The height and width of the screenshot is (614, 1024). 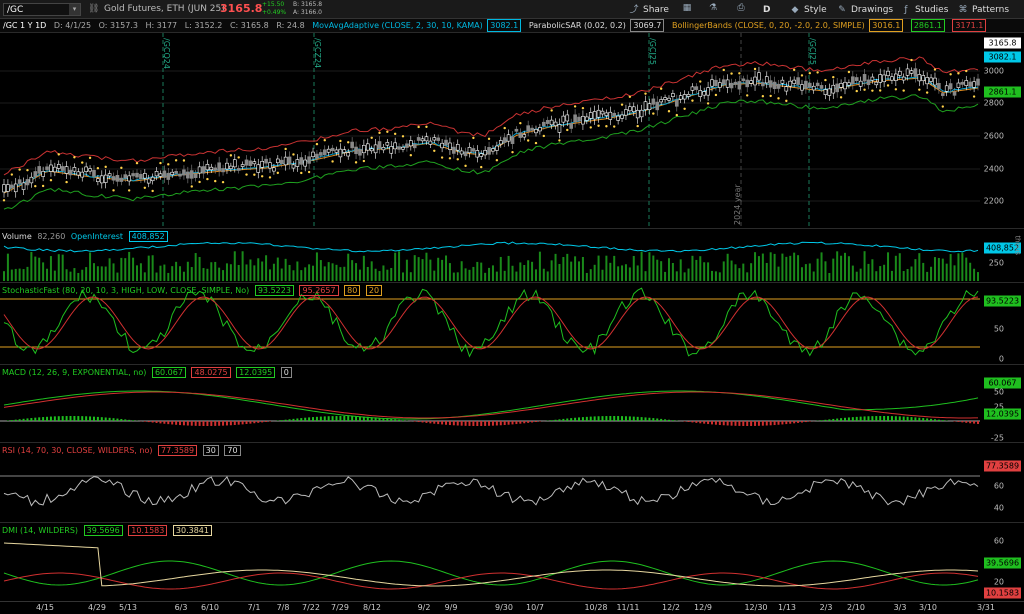 What do you see at coordinates (1018, 245) in the screenshot?
I see `volume-unit-label: thous` at bounding box center [1018, 245].